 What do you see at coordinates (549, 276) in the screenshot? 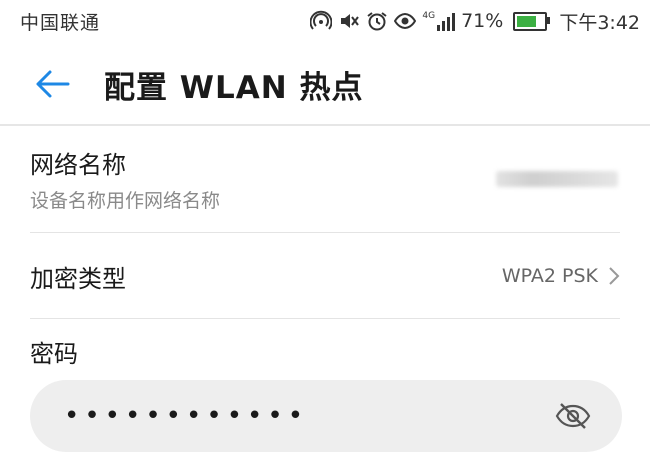
I see `encryption-type-value: WPA2 PSK` at bounding box center [549, 276].